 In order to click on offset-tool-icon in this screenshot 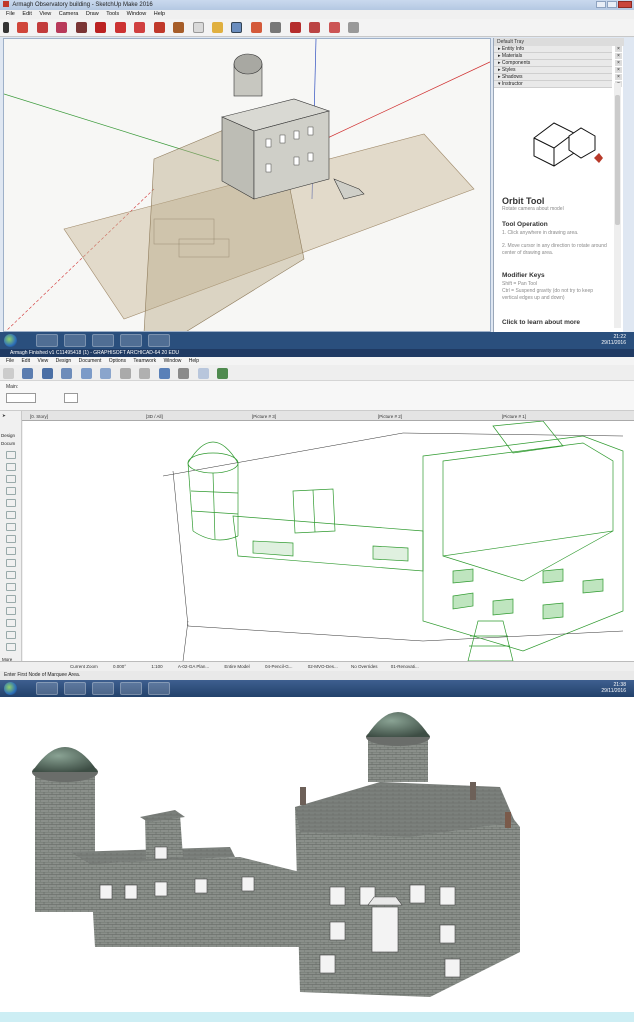, I will do `click(159, 27)`.